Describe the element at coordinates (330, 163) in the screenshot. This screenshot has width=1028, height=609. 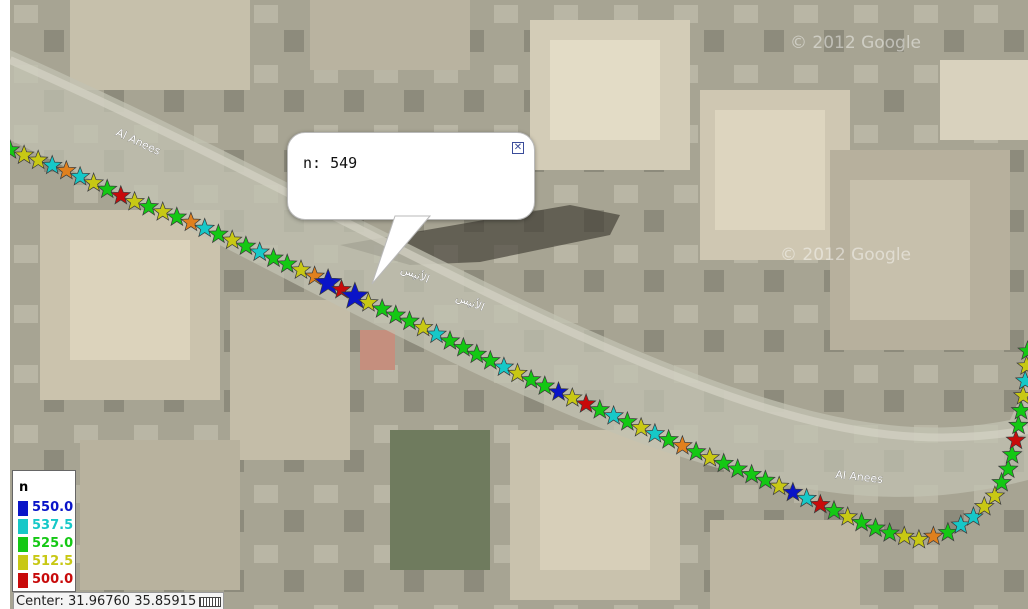
I see `popup-value-text: n: 549` at that location.